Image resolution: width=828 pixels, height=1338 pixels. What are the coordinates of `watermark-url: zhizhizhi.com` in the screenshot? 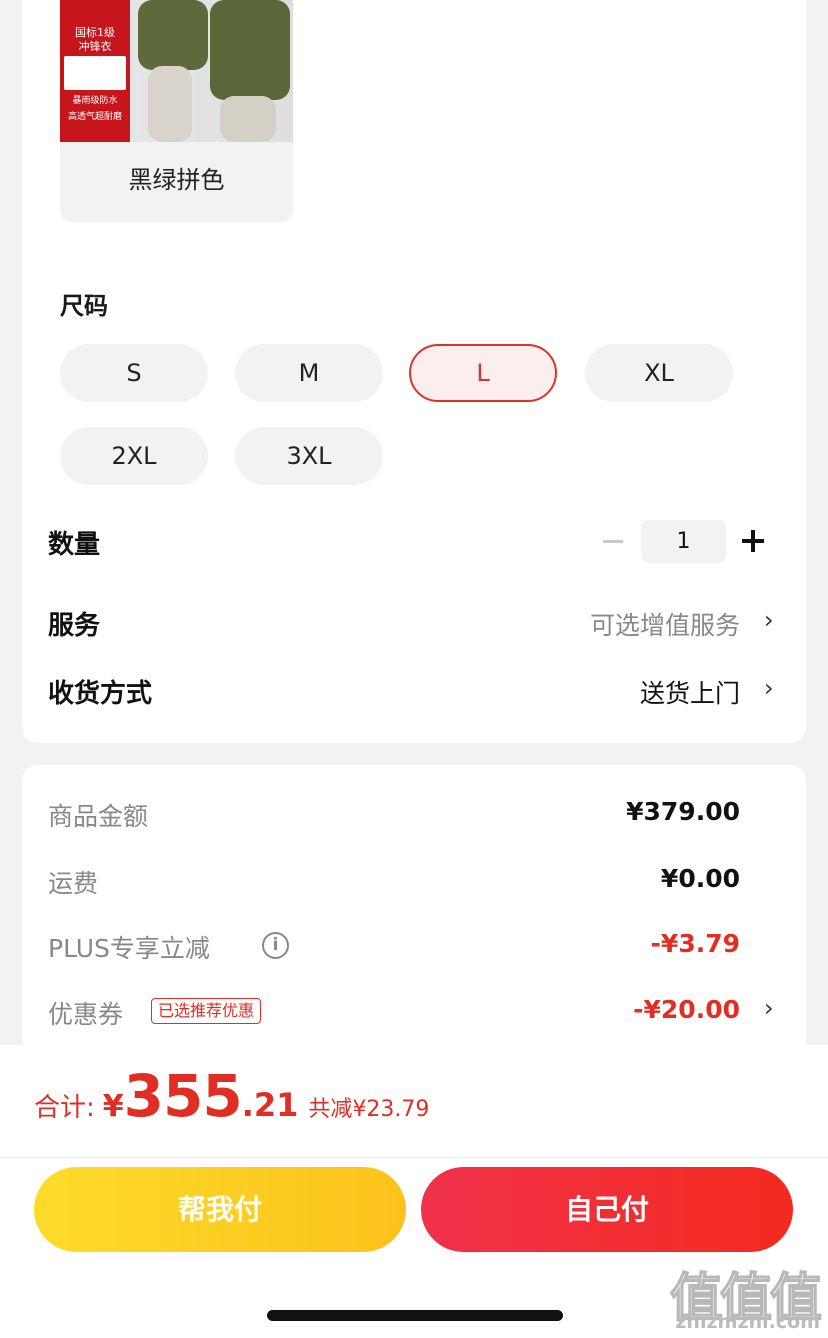 It's located at (747, 1322).